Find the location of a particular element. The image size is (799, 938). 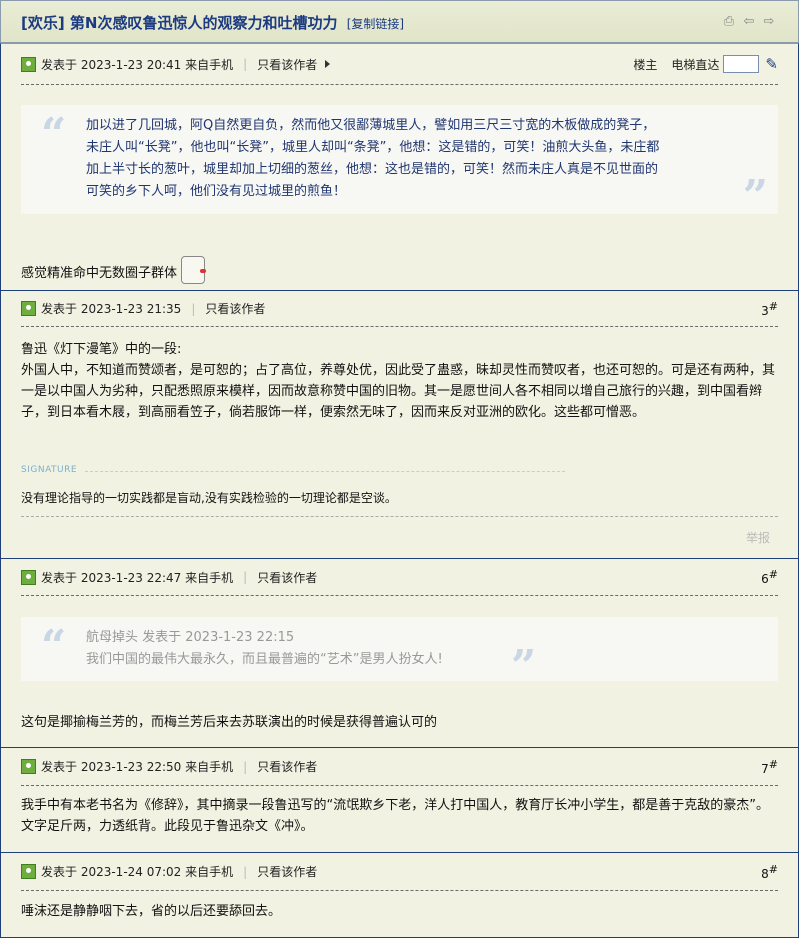

next-icon: ⇨ is located at coordinates (769, 22).